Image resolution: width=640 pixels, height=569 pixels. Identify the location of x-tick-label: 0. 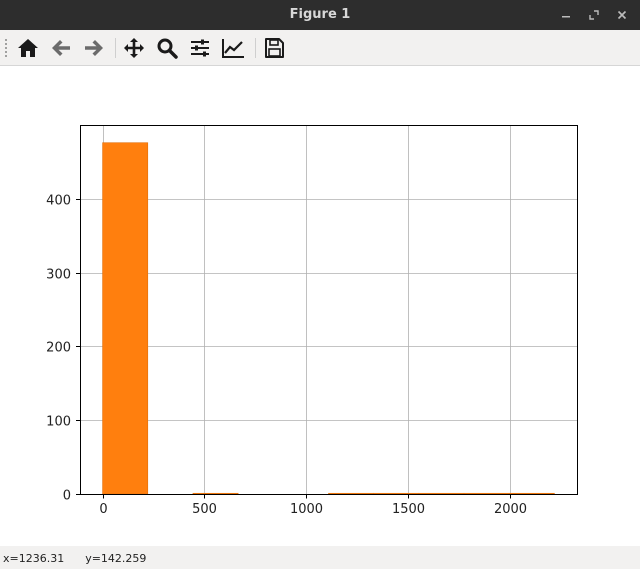
(103, 509).